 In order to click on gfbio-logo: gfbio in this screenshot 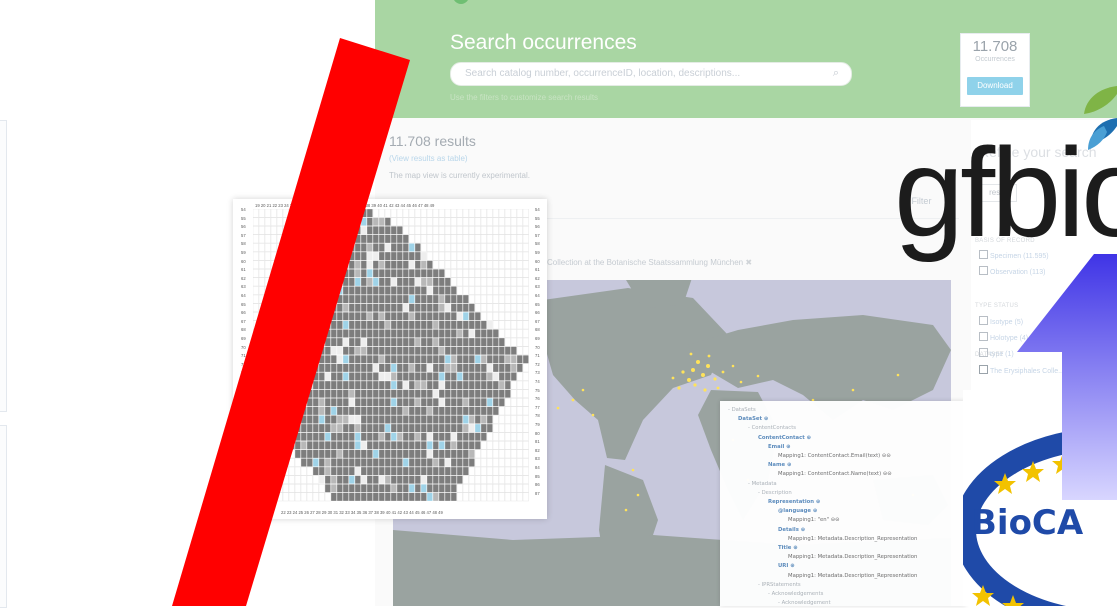, I will do `click(1005, 192)`.